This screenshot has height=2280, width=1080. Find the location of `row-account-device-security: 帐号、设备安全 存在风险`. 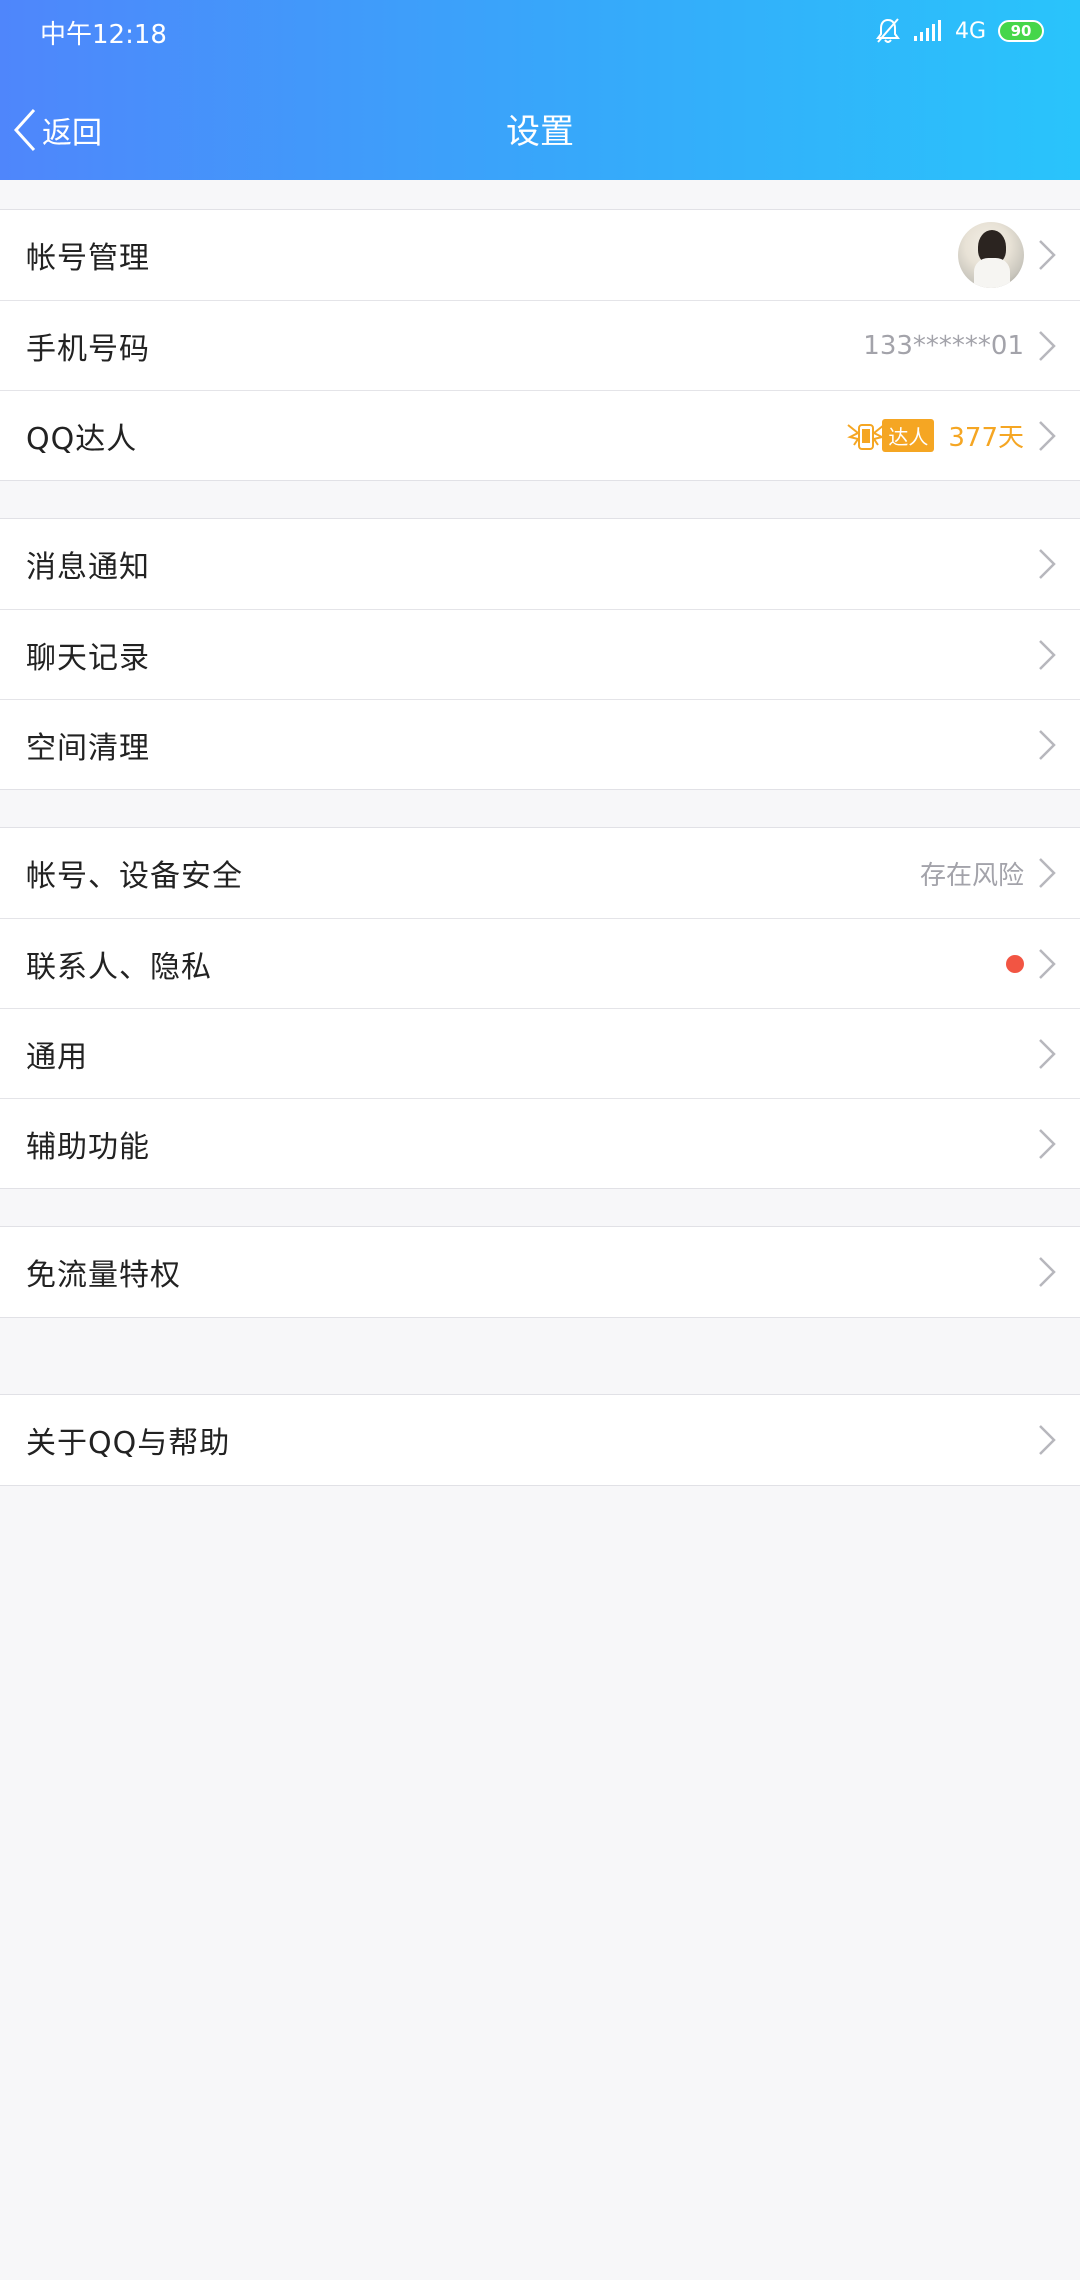

row-account-device-security: 帐号、设备安全 存在风险 is located at coordinates (540, 873).